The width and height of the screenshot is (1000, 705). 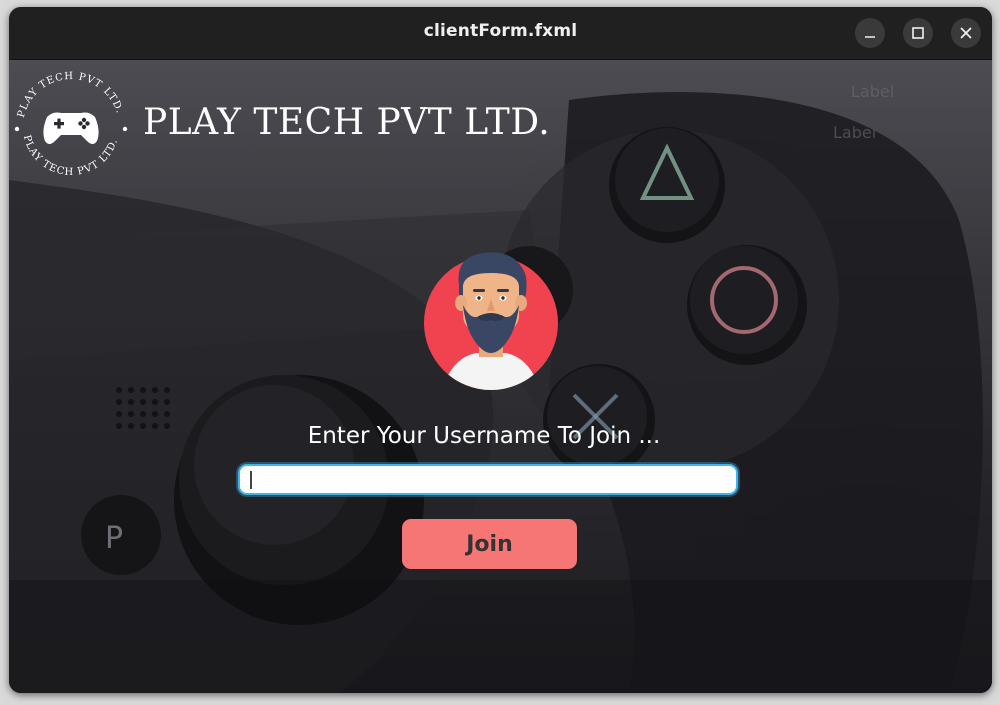 What do you see at coordinates (347, 122) in the screenshot?
I see `company-name: PLAY TECH PVT LTD.` at bounding box center [347, 122].